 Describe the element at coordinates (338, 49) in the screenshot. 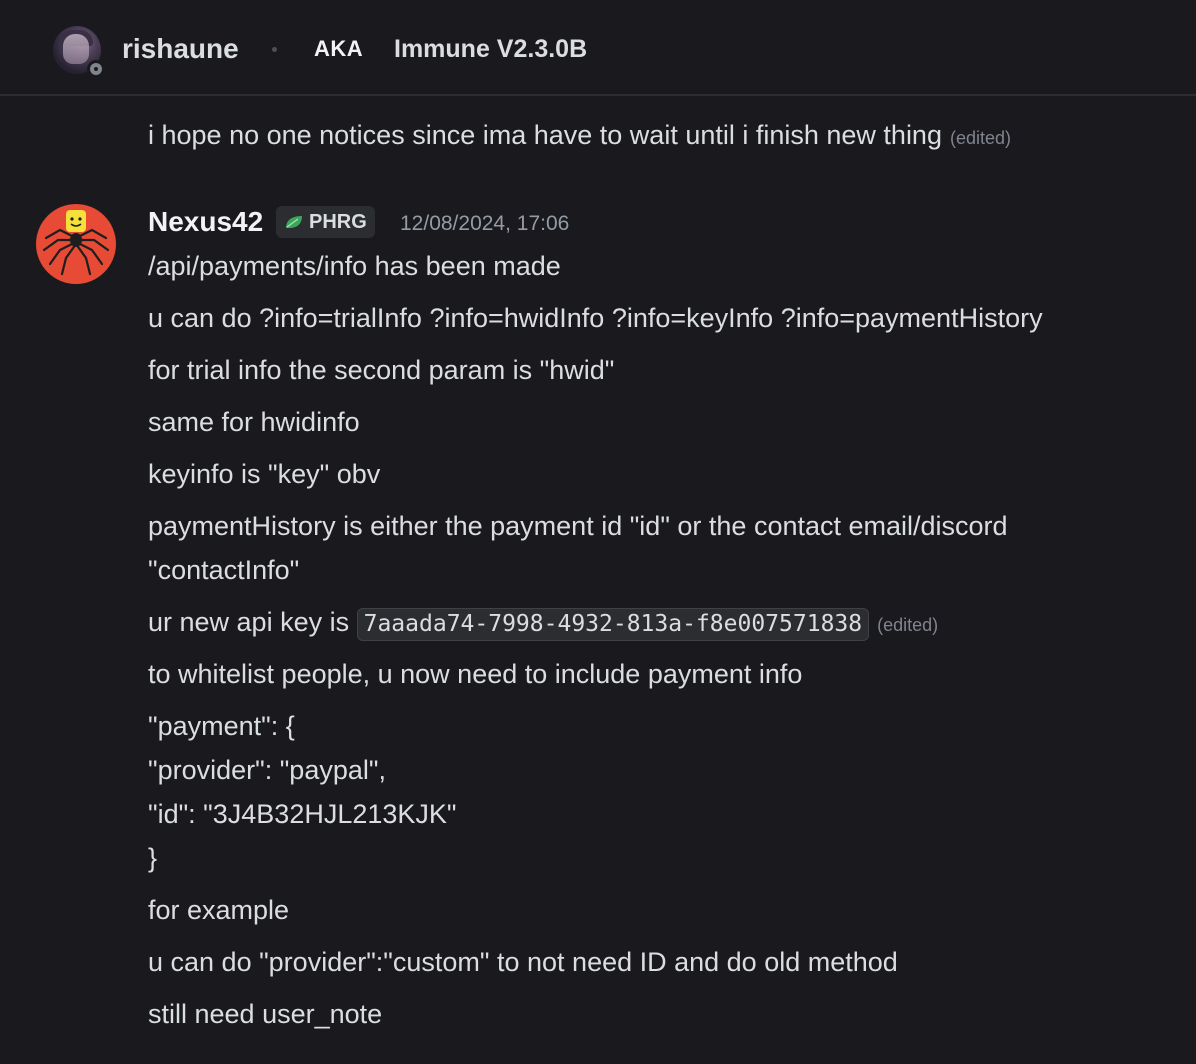

I see `server-tag: AKA` at that location.